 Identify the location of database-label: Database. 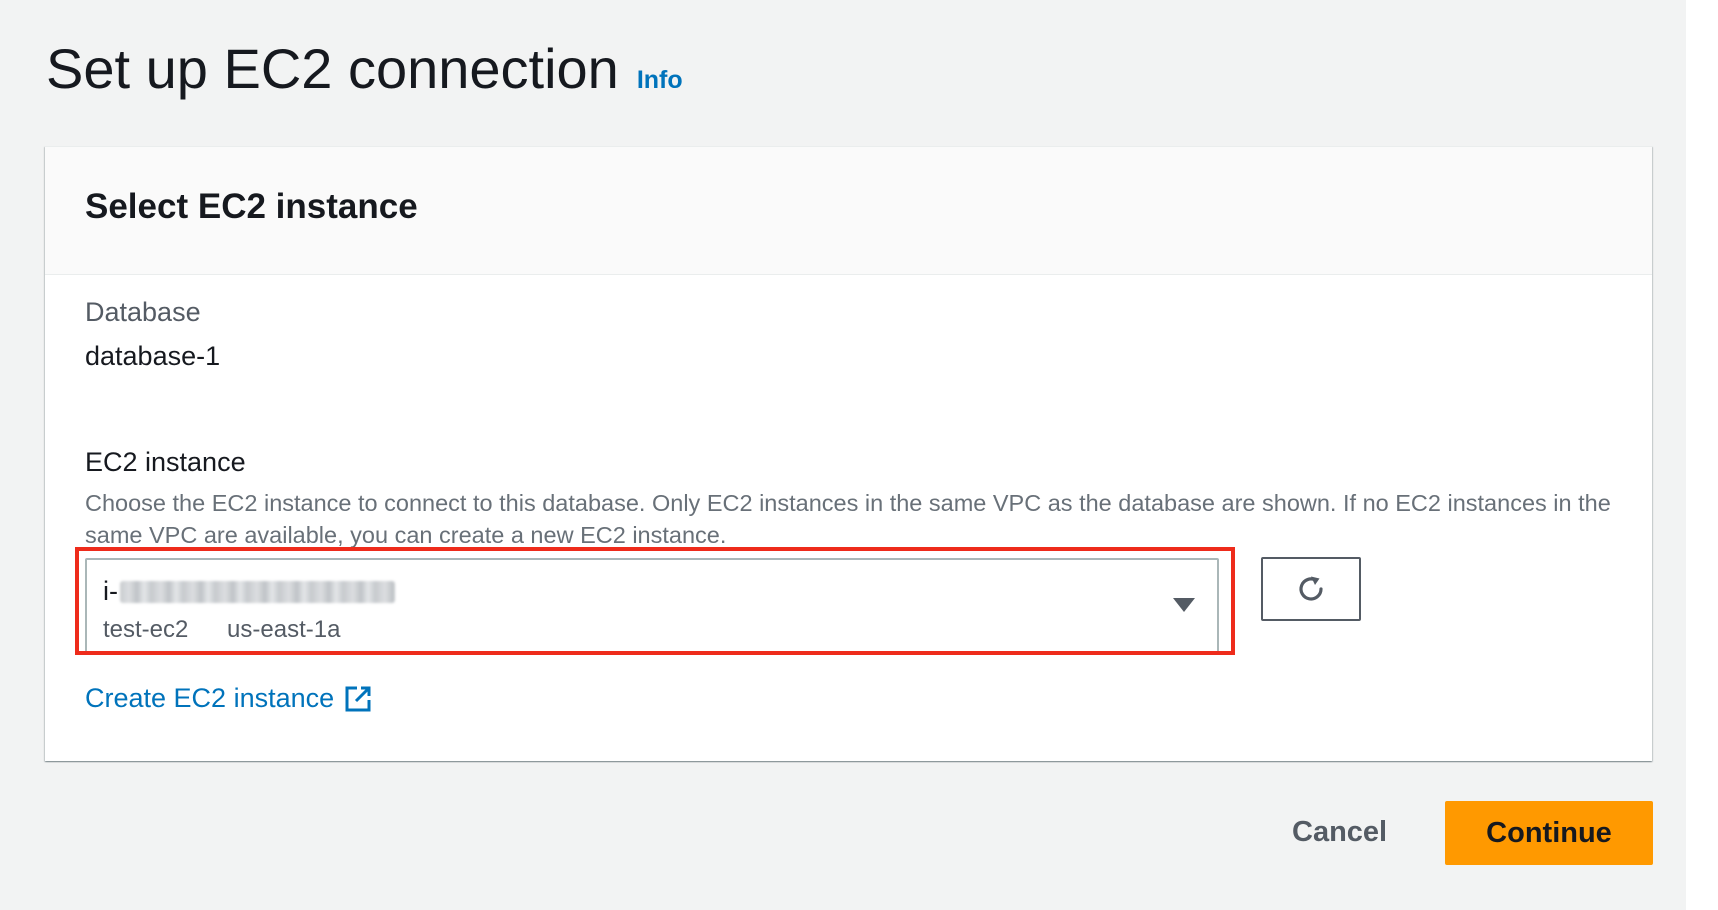
(143, 312).